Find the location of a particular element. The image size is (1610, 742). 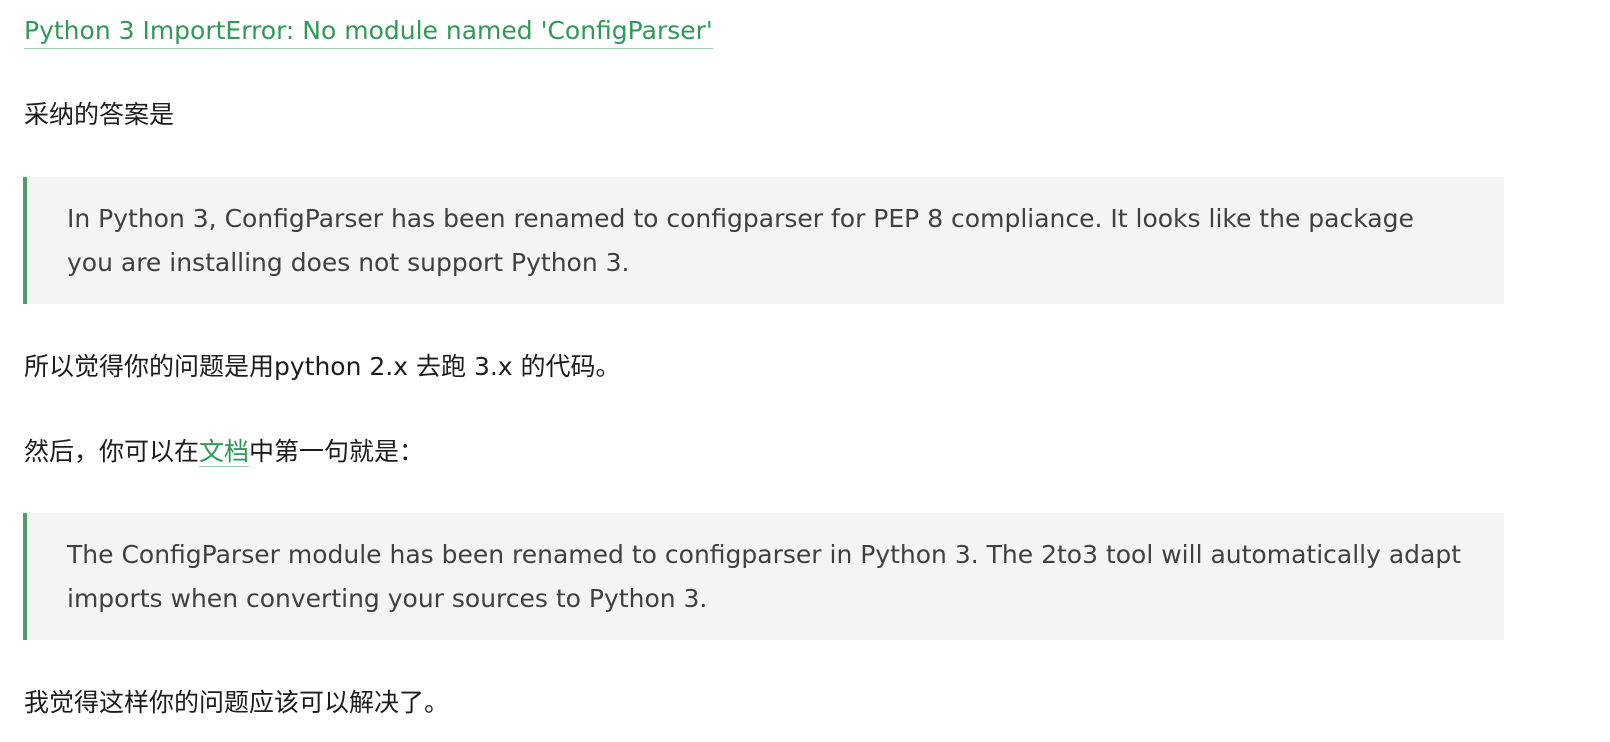

documentation-link: 文档 is located at coordinates (224, 452).